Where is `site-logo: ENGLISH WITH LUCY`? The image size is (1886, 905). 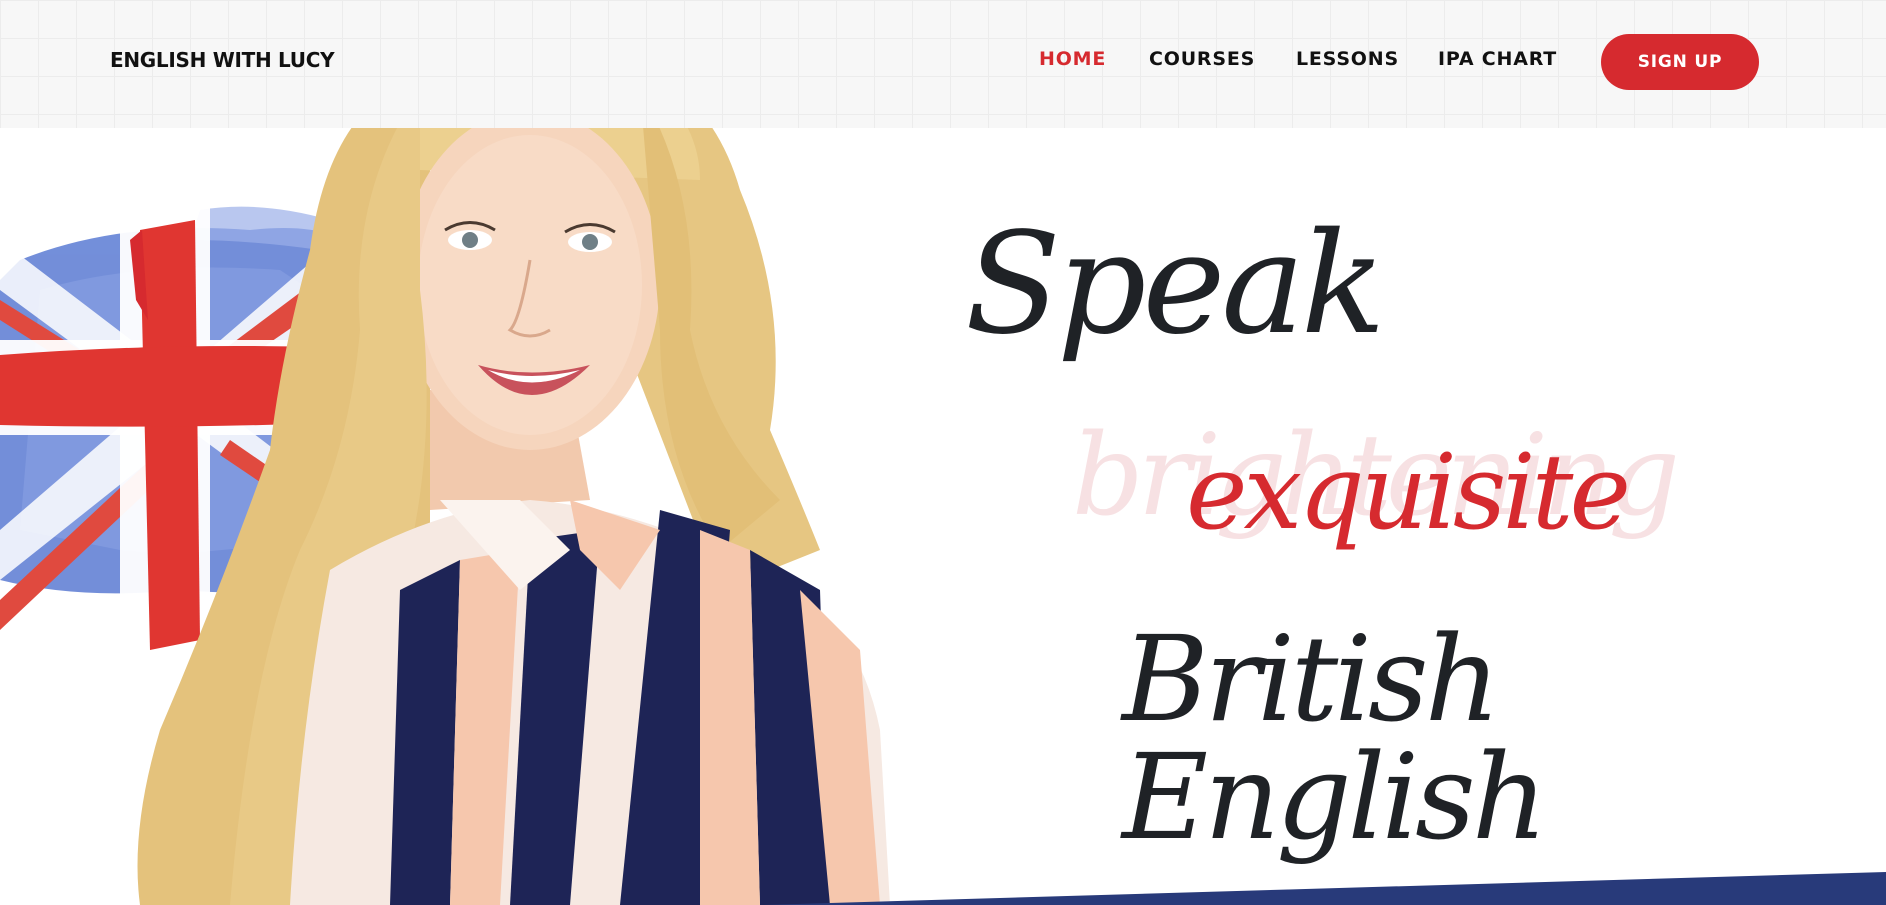
site-logo: ENGLISH WITH LUCY is located at coordinates (222, 60).